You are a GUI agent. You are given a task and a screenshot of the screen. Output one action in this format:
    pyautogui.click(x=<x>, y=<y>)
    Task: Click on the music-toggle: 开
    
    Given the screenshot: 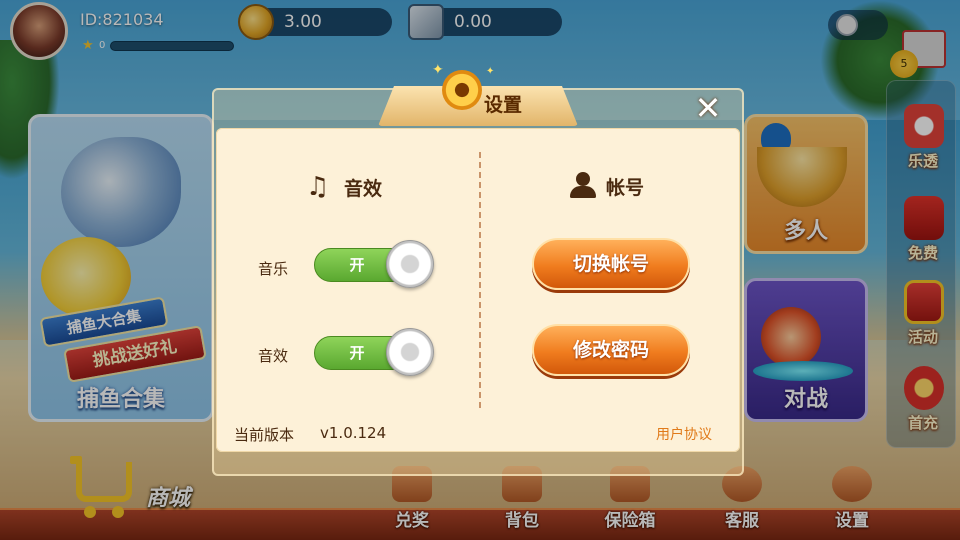 What is the action you would take?
    pyautogui.click(x=374, y=264)
    